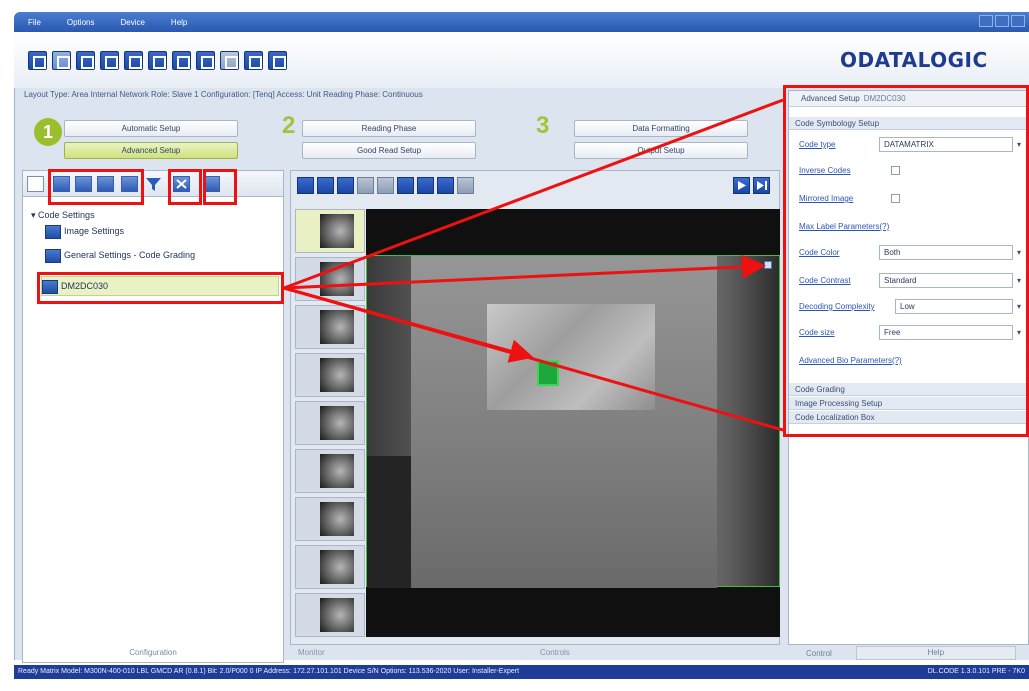 This screenshot has height=691, width=1029. I want to click on inverse-codes-checkbox, so click(895, 170).